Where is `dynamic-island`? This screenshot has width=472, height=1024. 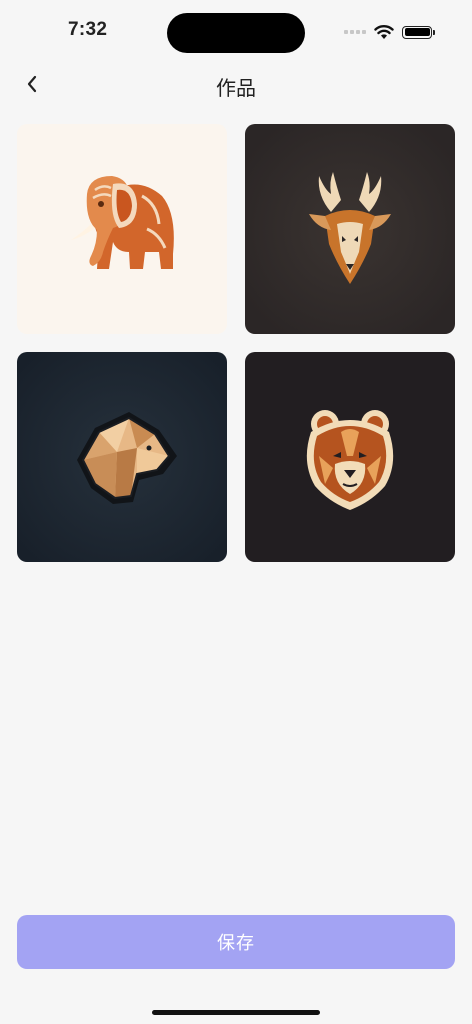 dynamic-island is located at coordinates (236, 33).